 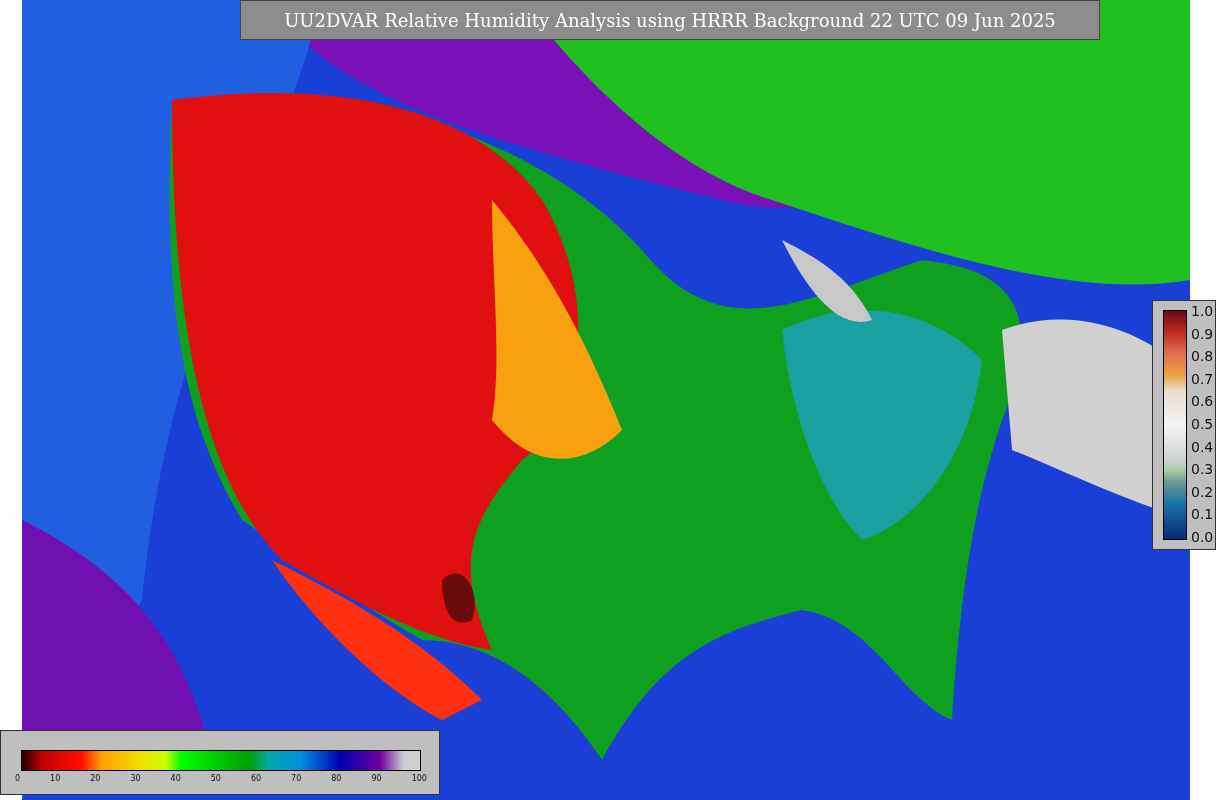 What do you see at coordinates (1202, 536) in the screenshot?
I see `tick-label: 0.0` at bounding box center [1202, 536].